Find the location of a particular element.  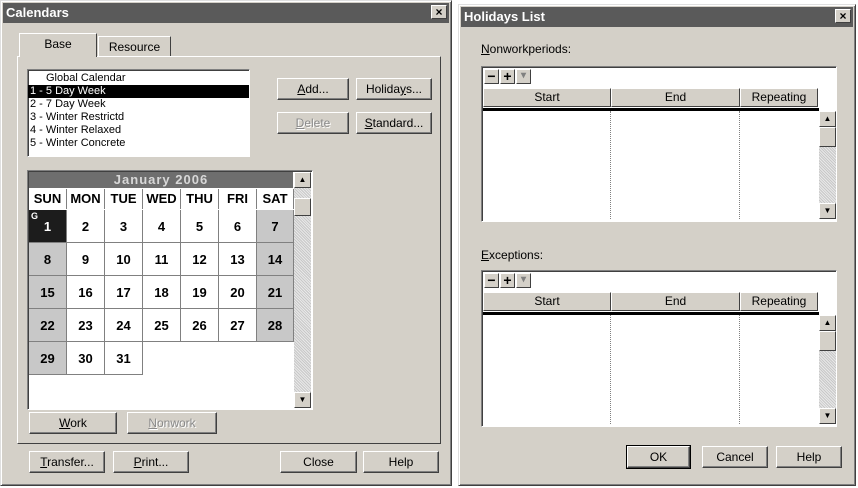

tab-base: Base is located at coordinates (58, 45).